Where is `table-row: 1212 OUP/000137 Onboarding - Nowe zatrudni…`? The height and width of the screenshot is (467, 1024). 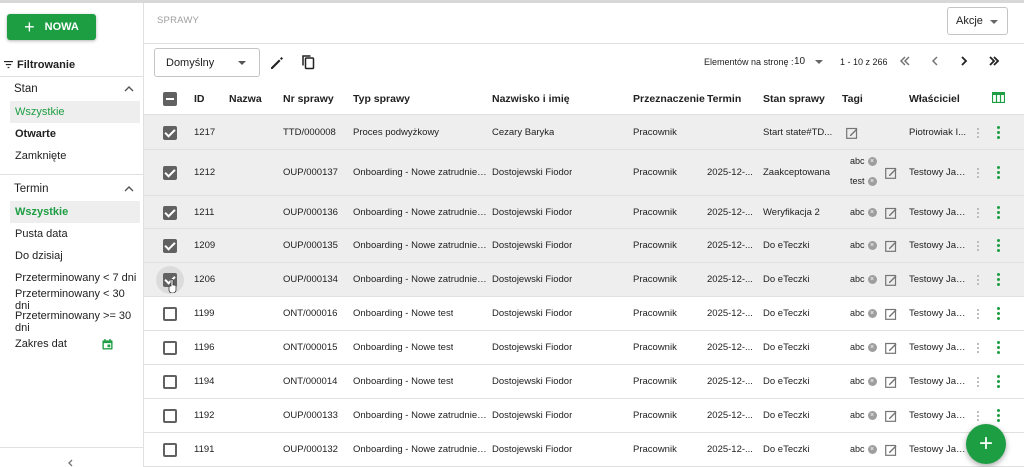 table-row: 1212 OUP/000137 Onboarding - Nowe zatrudni… is located at coordinates (584, 173).